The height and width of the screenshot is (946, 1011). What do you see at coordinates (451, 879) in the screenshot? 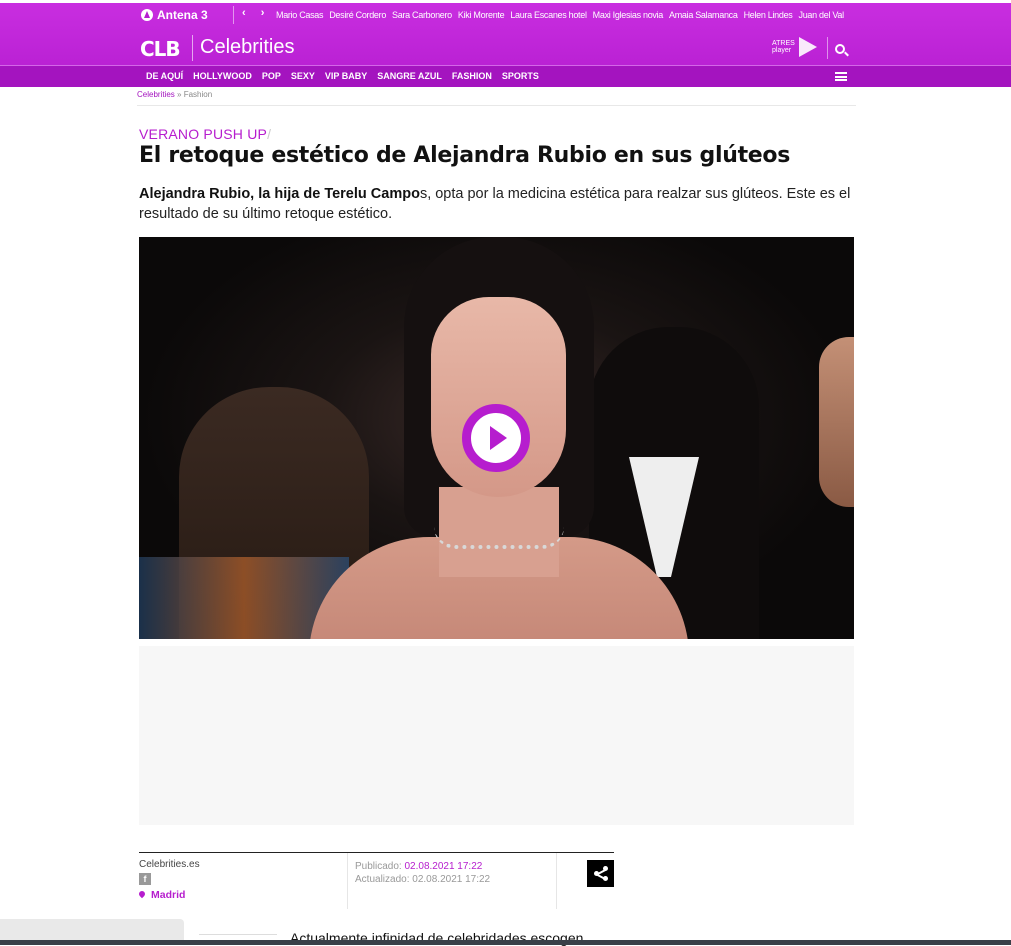
I see `updated-date: 02.08.2021 17:22` at bounding box center [451, 879].